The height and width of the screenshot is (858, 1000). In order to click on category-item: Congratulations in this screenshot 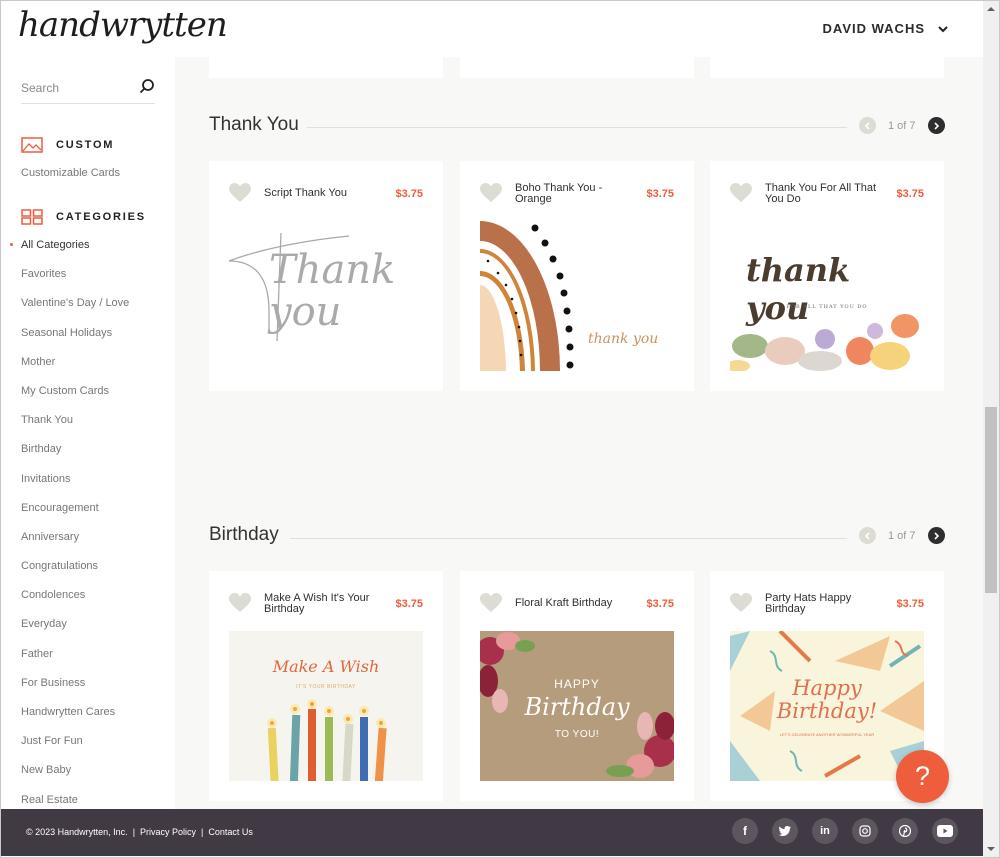, I will do `click(75, 573)`.